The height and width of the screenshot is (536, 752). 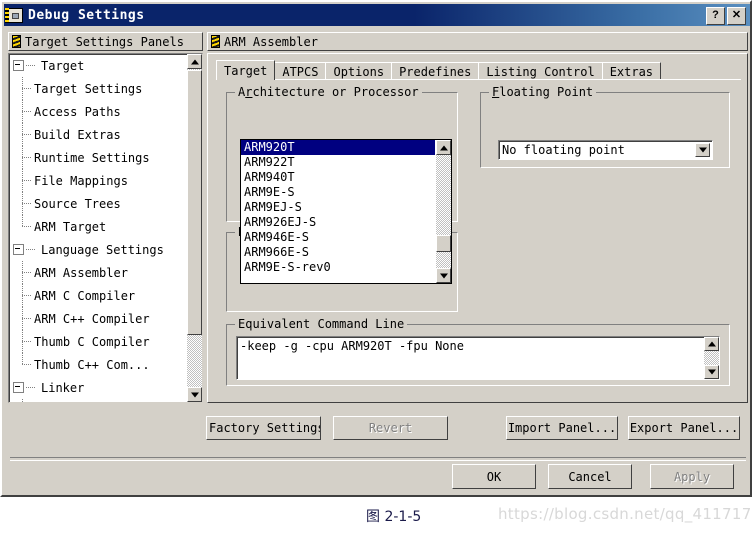 I want to click on ok-button: OK, so click(x=494, y=476).